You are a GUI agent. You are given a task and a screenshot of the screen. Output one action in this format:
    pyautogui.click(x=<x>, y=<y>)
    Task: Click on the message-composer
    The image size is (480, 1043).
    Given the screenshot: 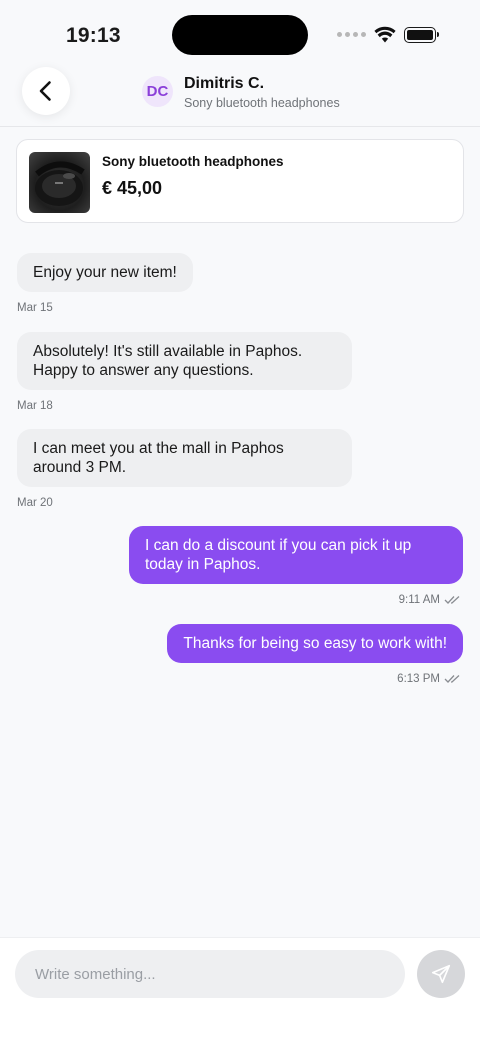 What is the action you would take?
    pyautogui.click(x=240, y=990)
    